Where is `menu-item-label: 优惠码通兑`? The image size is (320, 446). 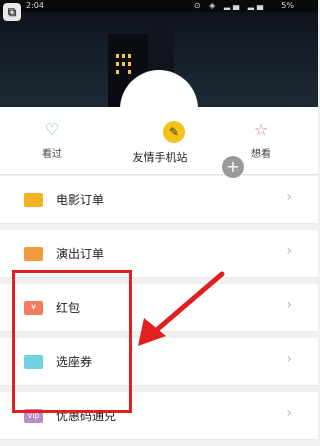 menu-item-label: 优惠码通兑 is located at coordinates (86, 416).